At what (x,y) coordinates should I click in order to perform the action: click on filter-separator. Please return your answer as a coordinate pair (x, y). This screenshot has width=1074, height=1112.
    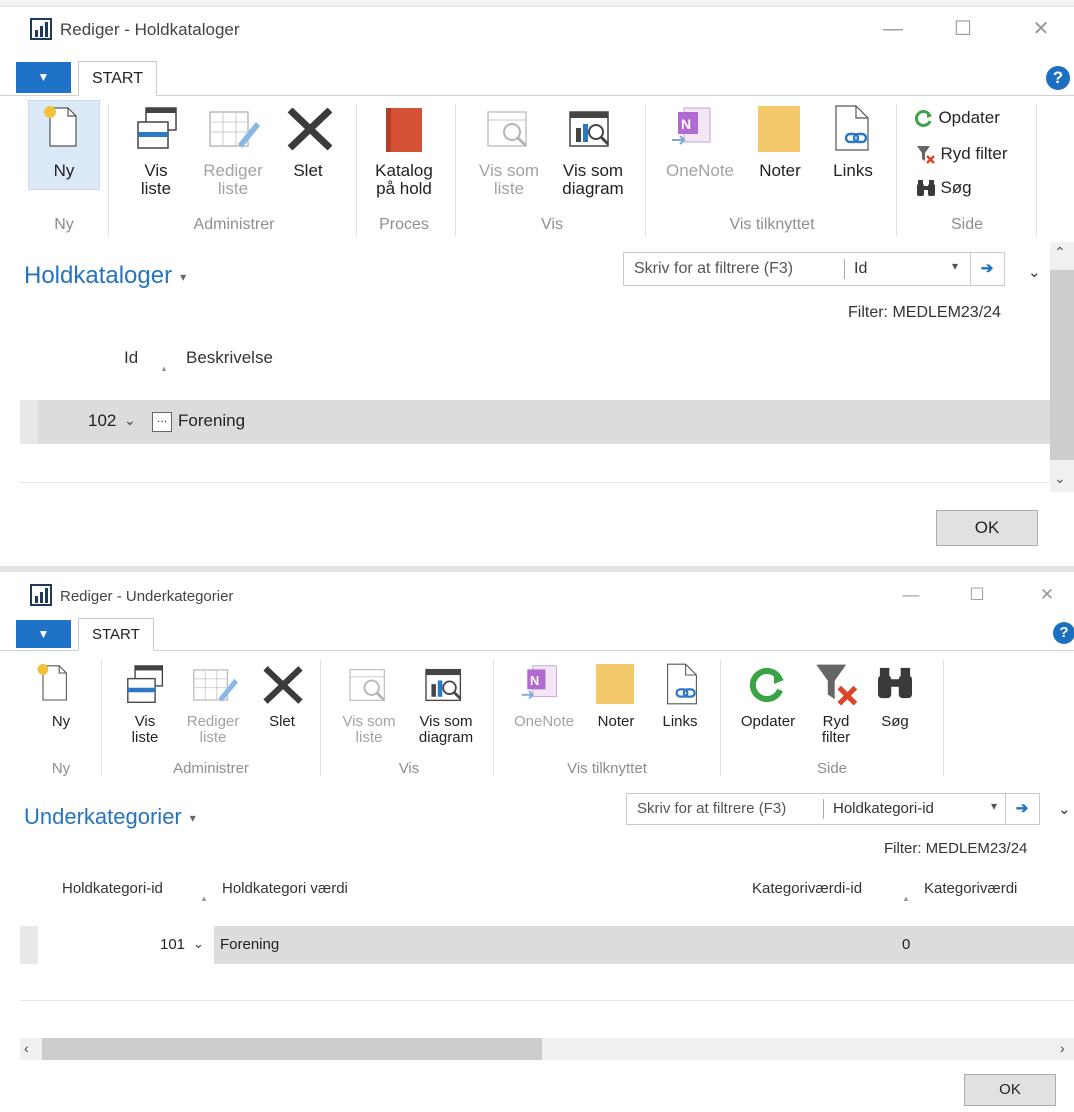
    Looking at the image, I should click on (823, 809).